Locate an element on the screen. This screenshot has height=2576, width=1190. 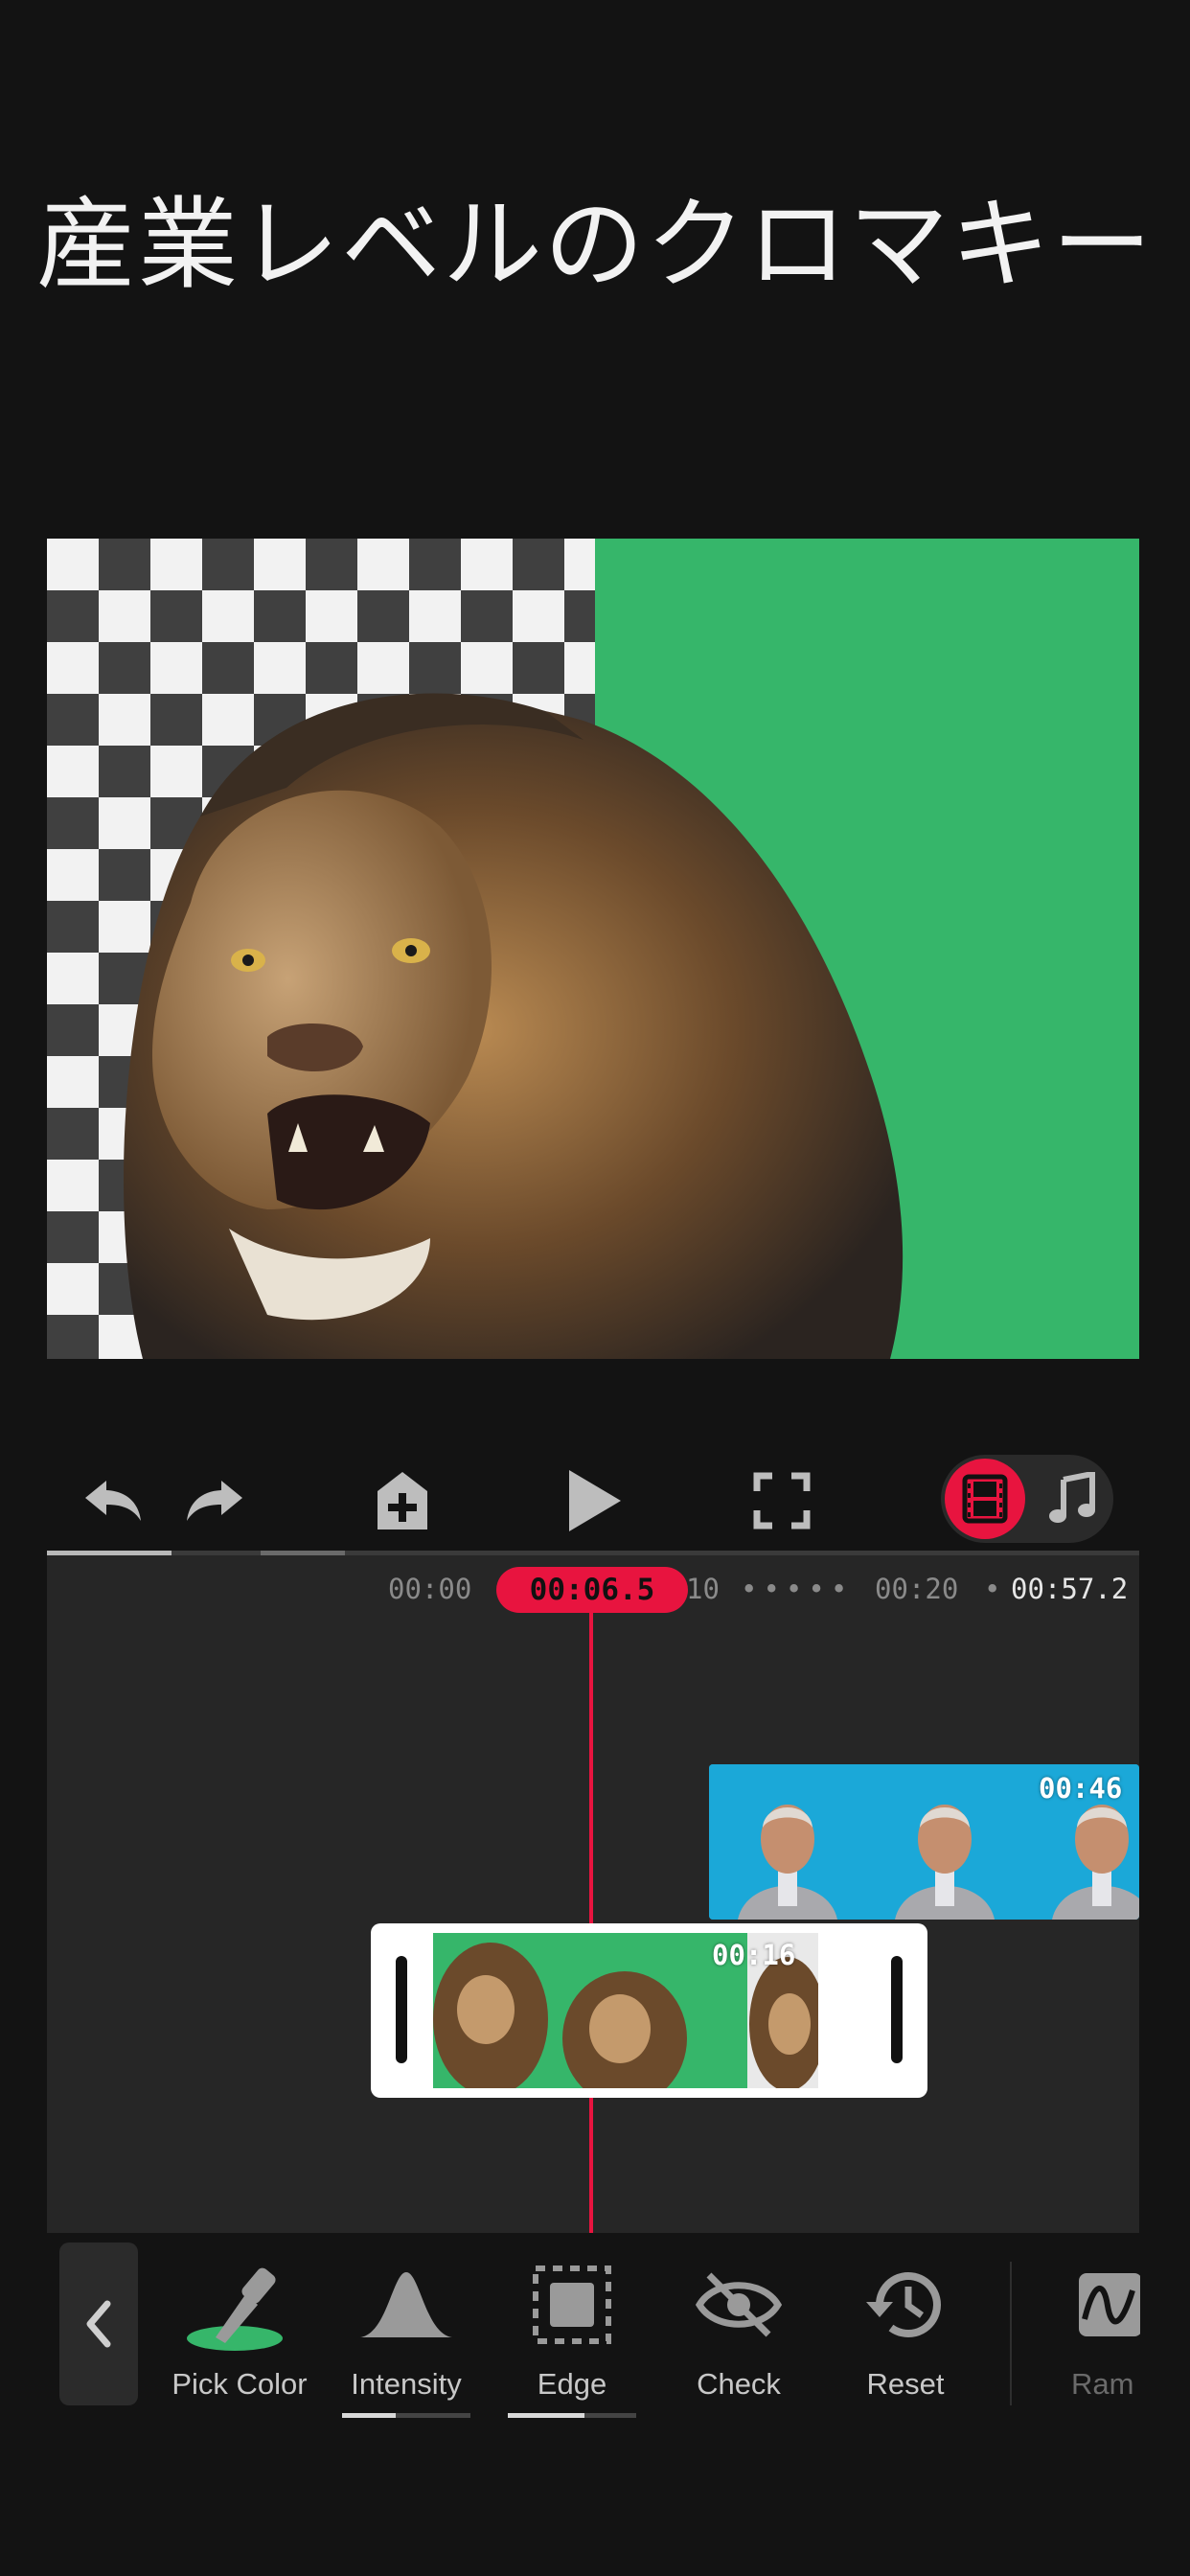
ruler-label: 00:20 is located at coordinates (917, 1589).